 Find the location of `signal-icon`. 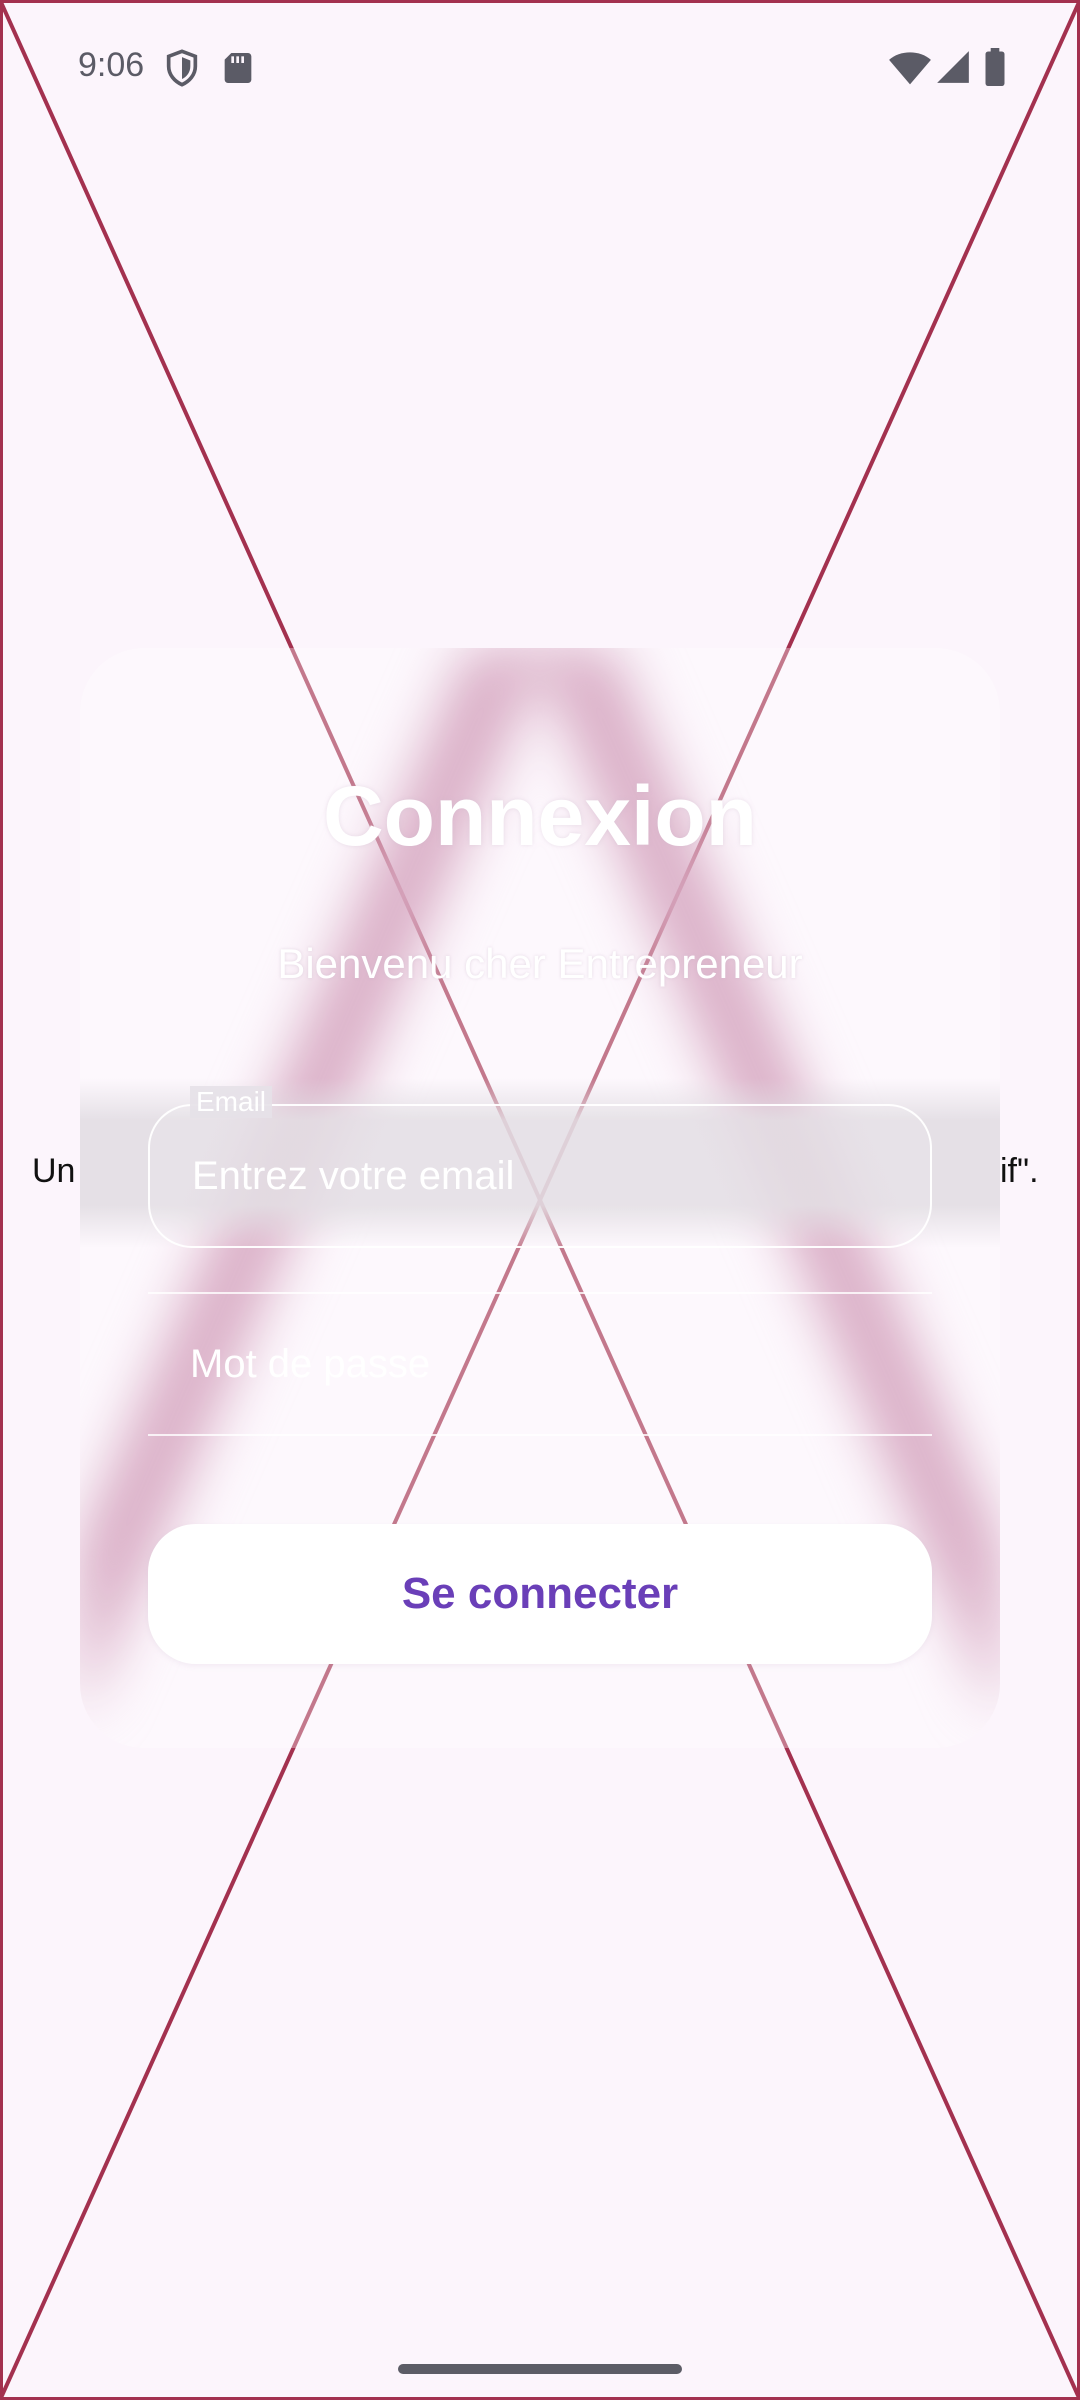

signal-icon is located at coordinates (954, 68).